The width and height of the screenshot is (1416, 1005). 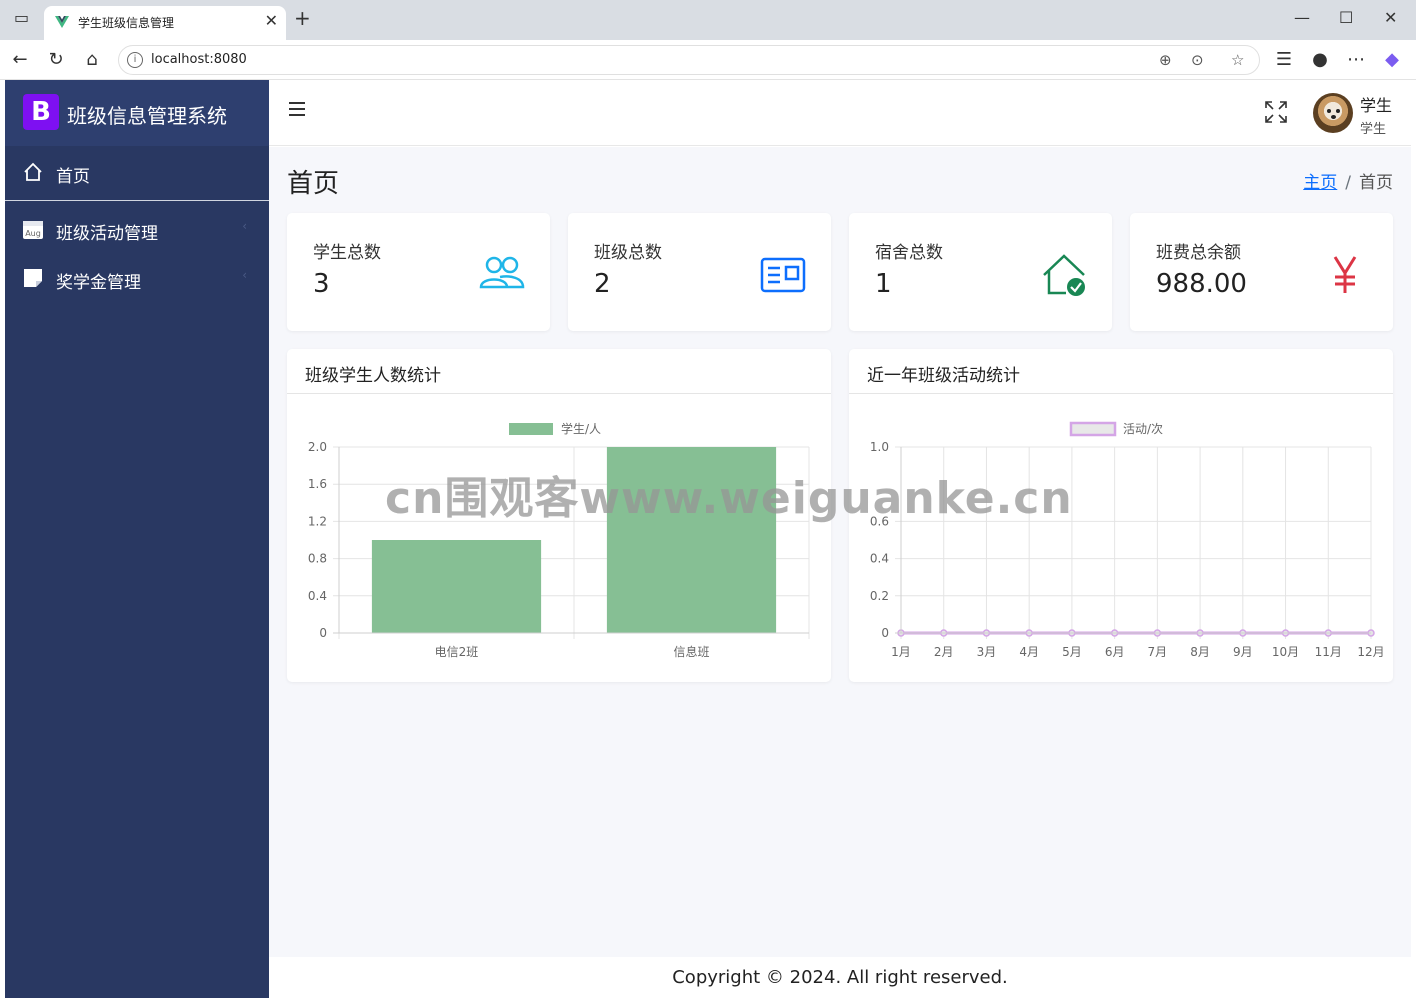 I want to click on bar, so click(x=456, y=586).